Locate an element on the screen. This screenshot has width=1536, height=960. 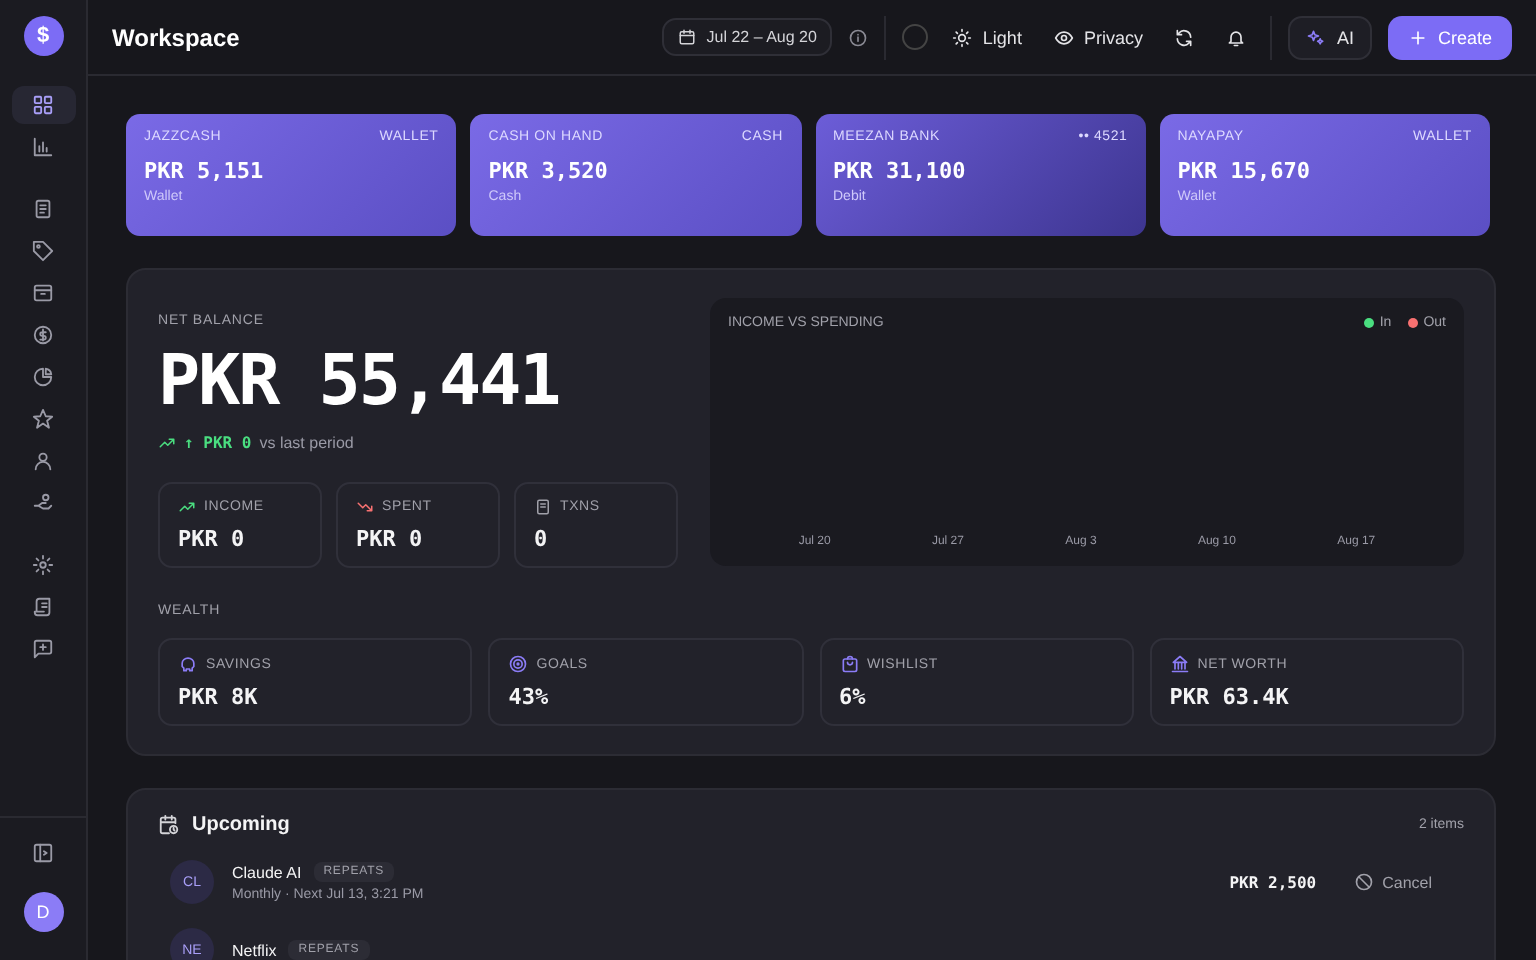
ban-icon is located at coordinates (1364, 882).